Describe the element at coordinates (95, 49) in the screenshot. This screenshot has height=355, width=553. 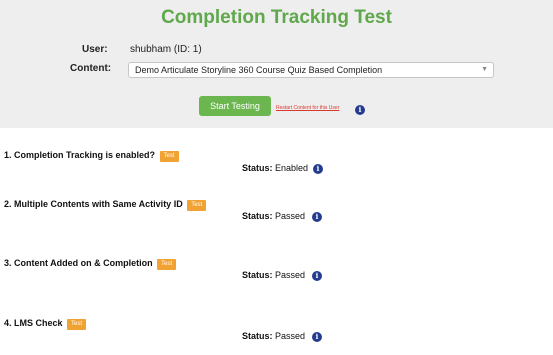
I see `user-label: User:` at that location.